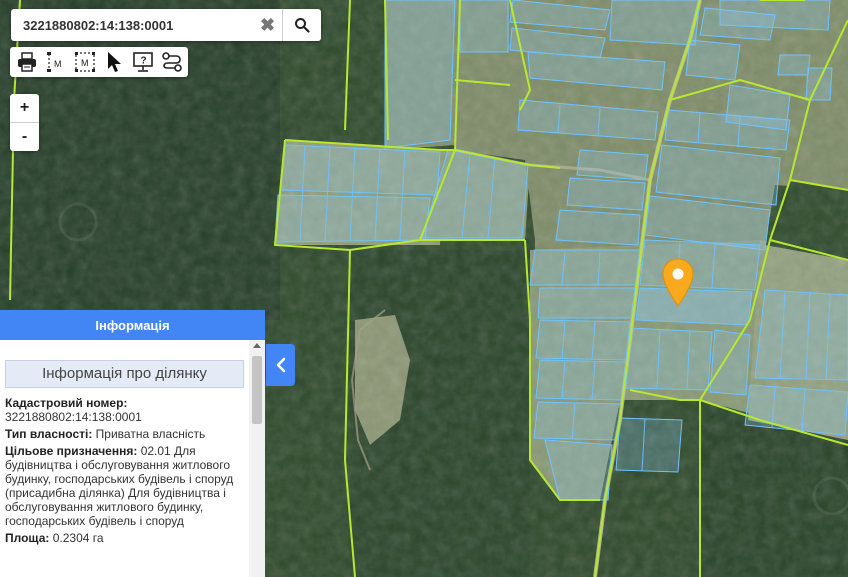 The height and width of the screenshot is (577, 848). I want to click on info-screen-icon: ?, so click(142, 62).